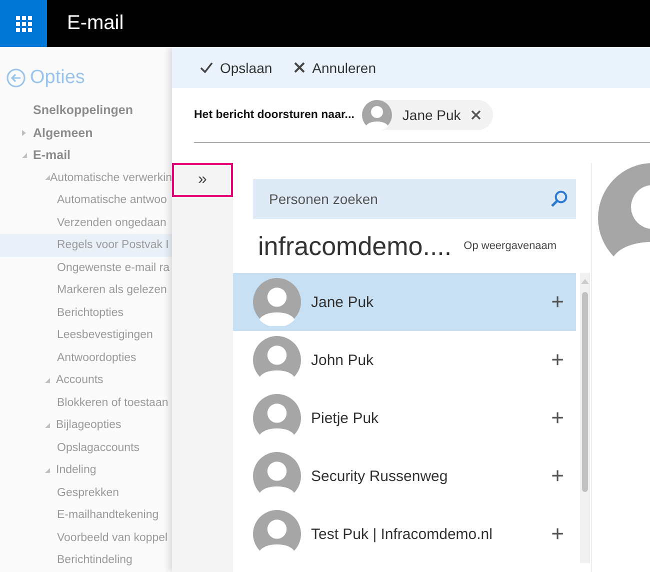 The width and height of the screenshot is (650, 572). What do you see at coordinates (86, 223) in the screenshot?
I see `nav-item: Verzenden ongedaan` at bounding box center [86, 223].